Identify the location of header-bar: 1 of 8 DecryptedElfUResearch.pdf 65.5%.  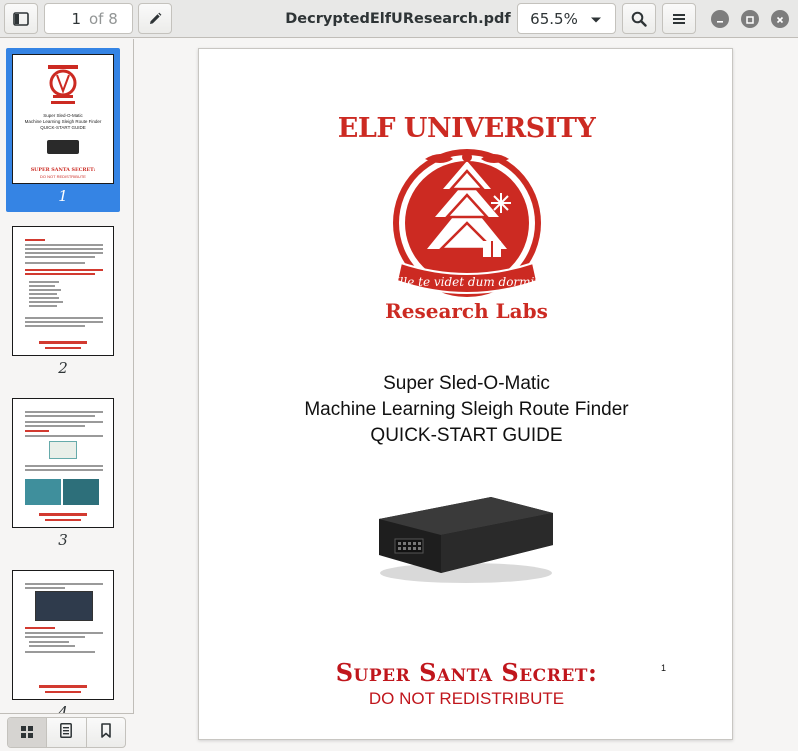
(399, 19).